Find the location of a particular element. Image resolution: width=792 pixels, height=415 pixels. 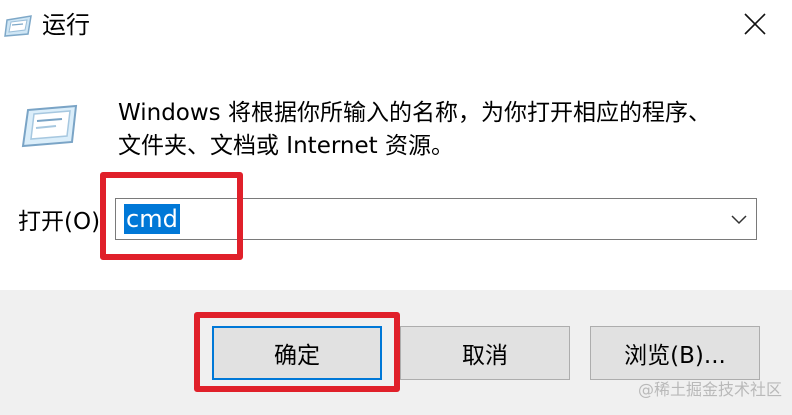

chevron-down-icon is located at coordinates (739, 219).